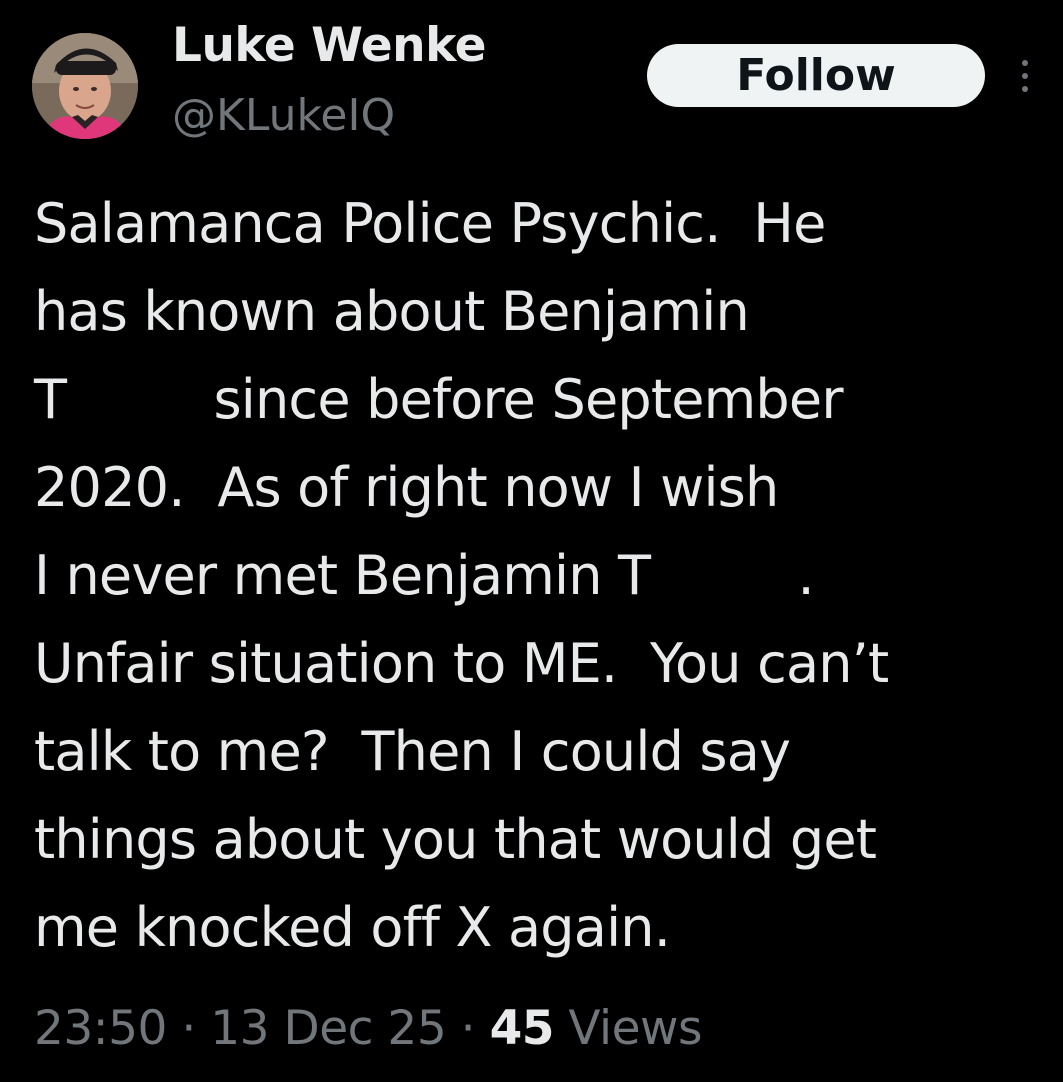  What do you see at coordinates (352, 927) in the screenshot?
I see `tweet-text-line: me knocked off X again.` at bounding box center [352, 927].